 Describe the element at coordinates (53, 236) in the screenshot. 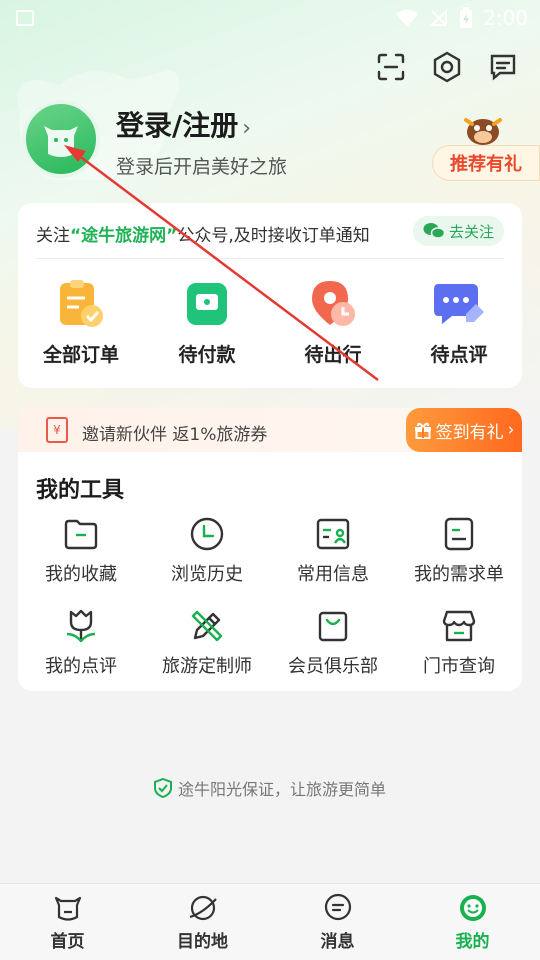

I see `notice-prefix: 关注` at that location.